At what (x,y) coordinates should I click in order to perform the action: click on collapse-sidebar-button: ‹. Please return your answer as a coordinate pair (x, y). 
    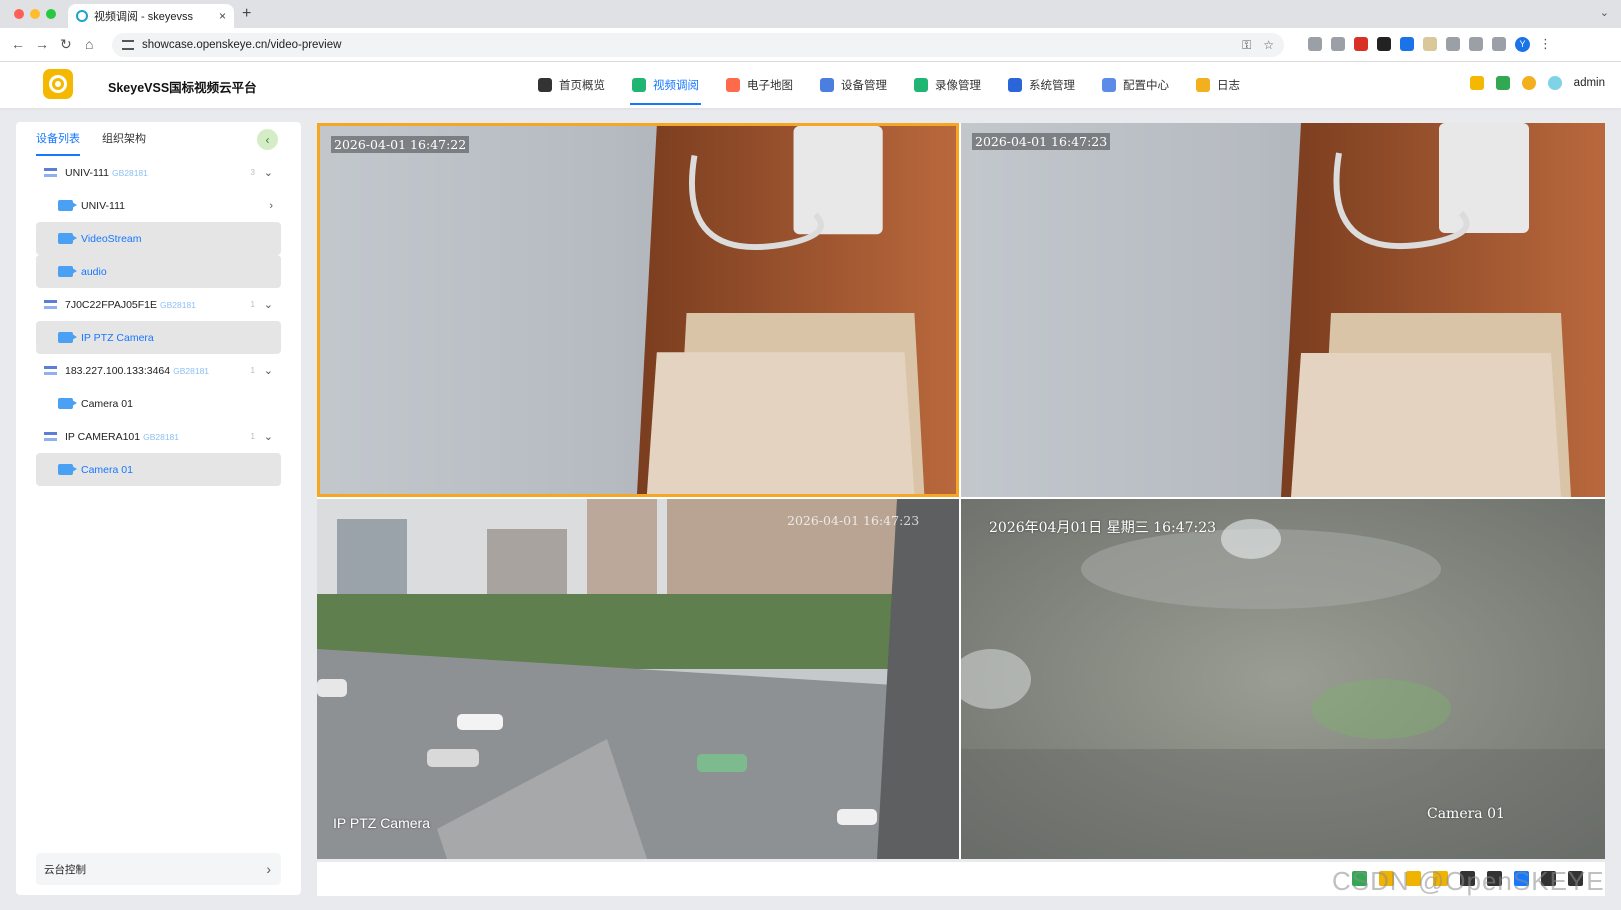
    Looking at the image, I should click on (267, 139).